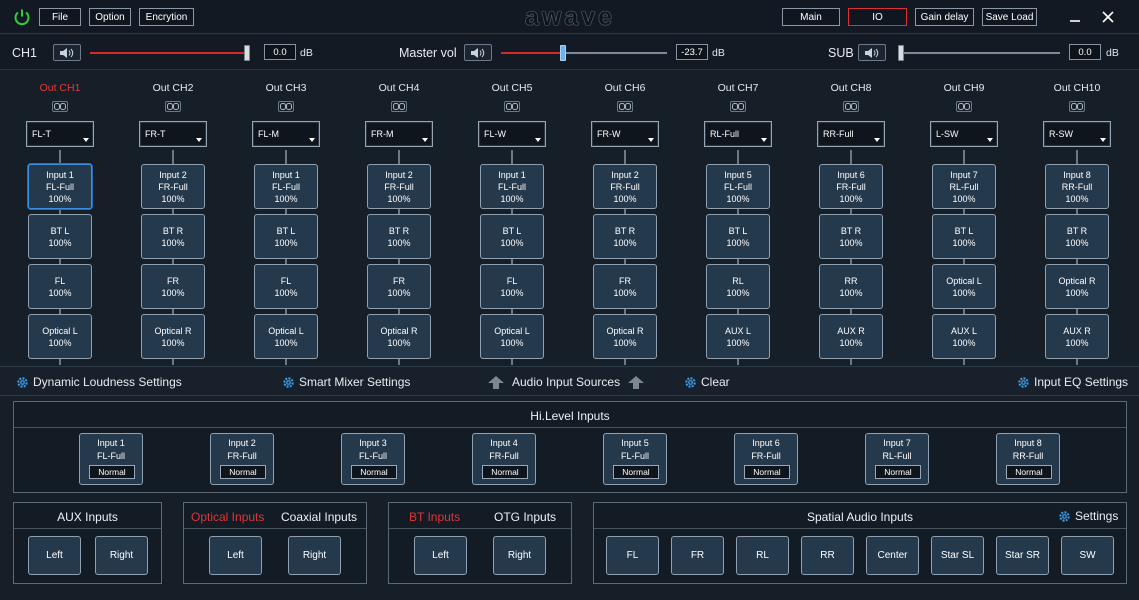 Image resolution: width=1139 pixels, height=600 pixels. I want to click on spatial-settings-button: Settings, so click(1088, 516).